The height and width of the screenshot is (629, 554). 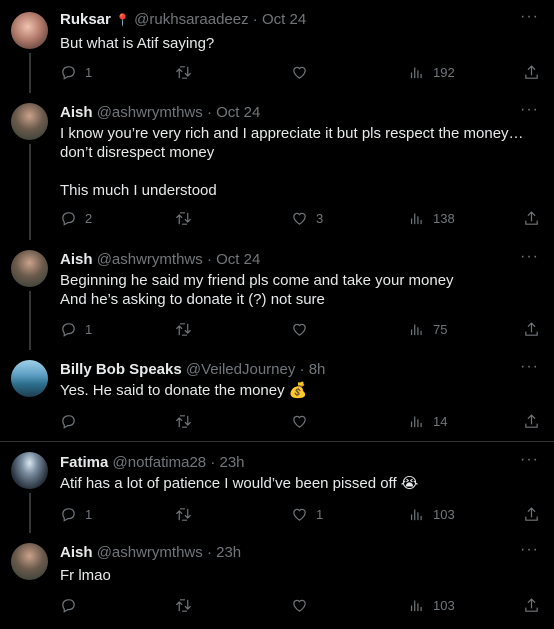 What do you see at coordinates (191, 19) in the screenshot?
I see `user-handle: @rukhsaraadeez` at bounding box center [191, 19].